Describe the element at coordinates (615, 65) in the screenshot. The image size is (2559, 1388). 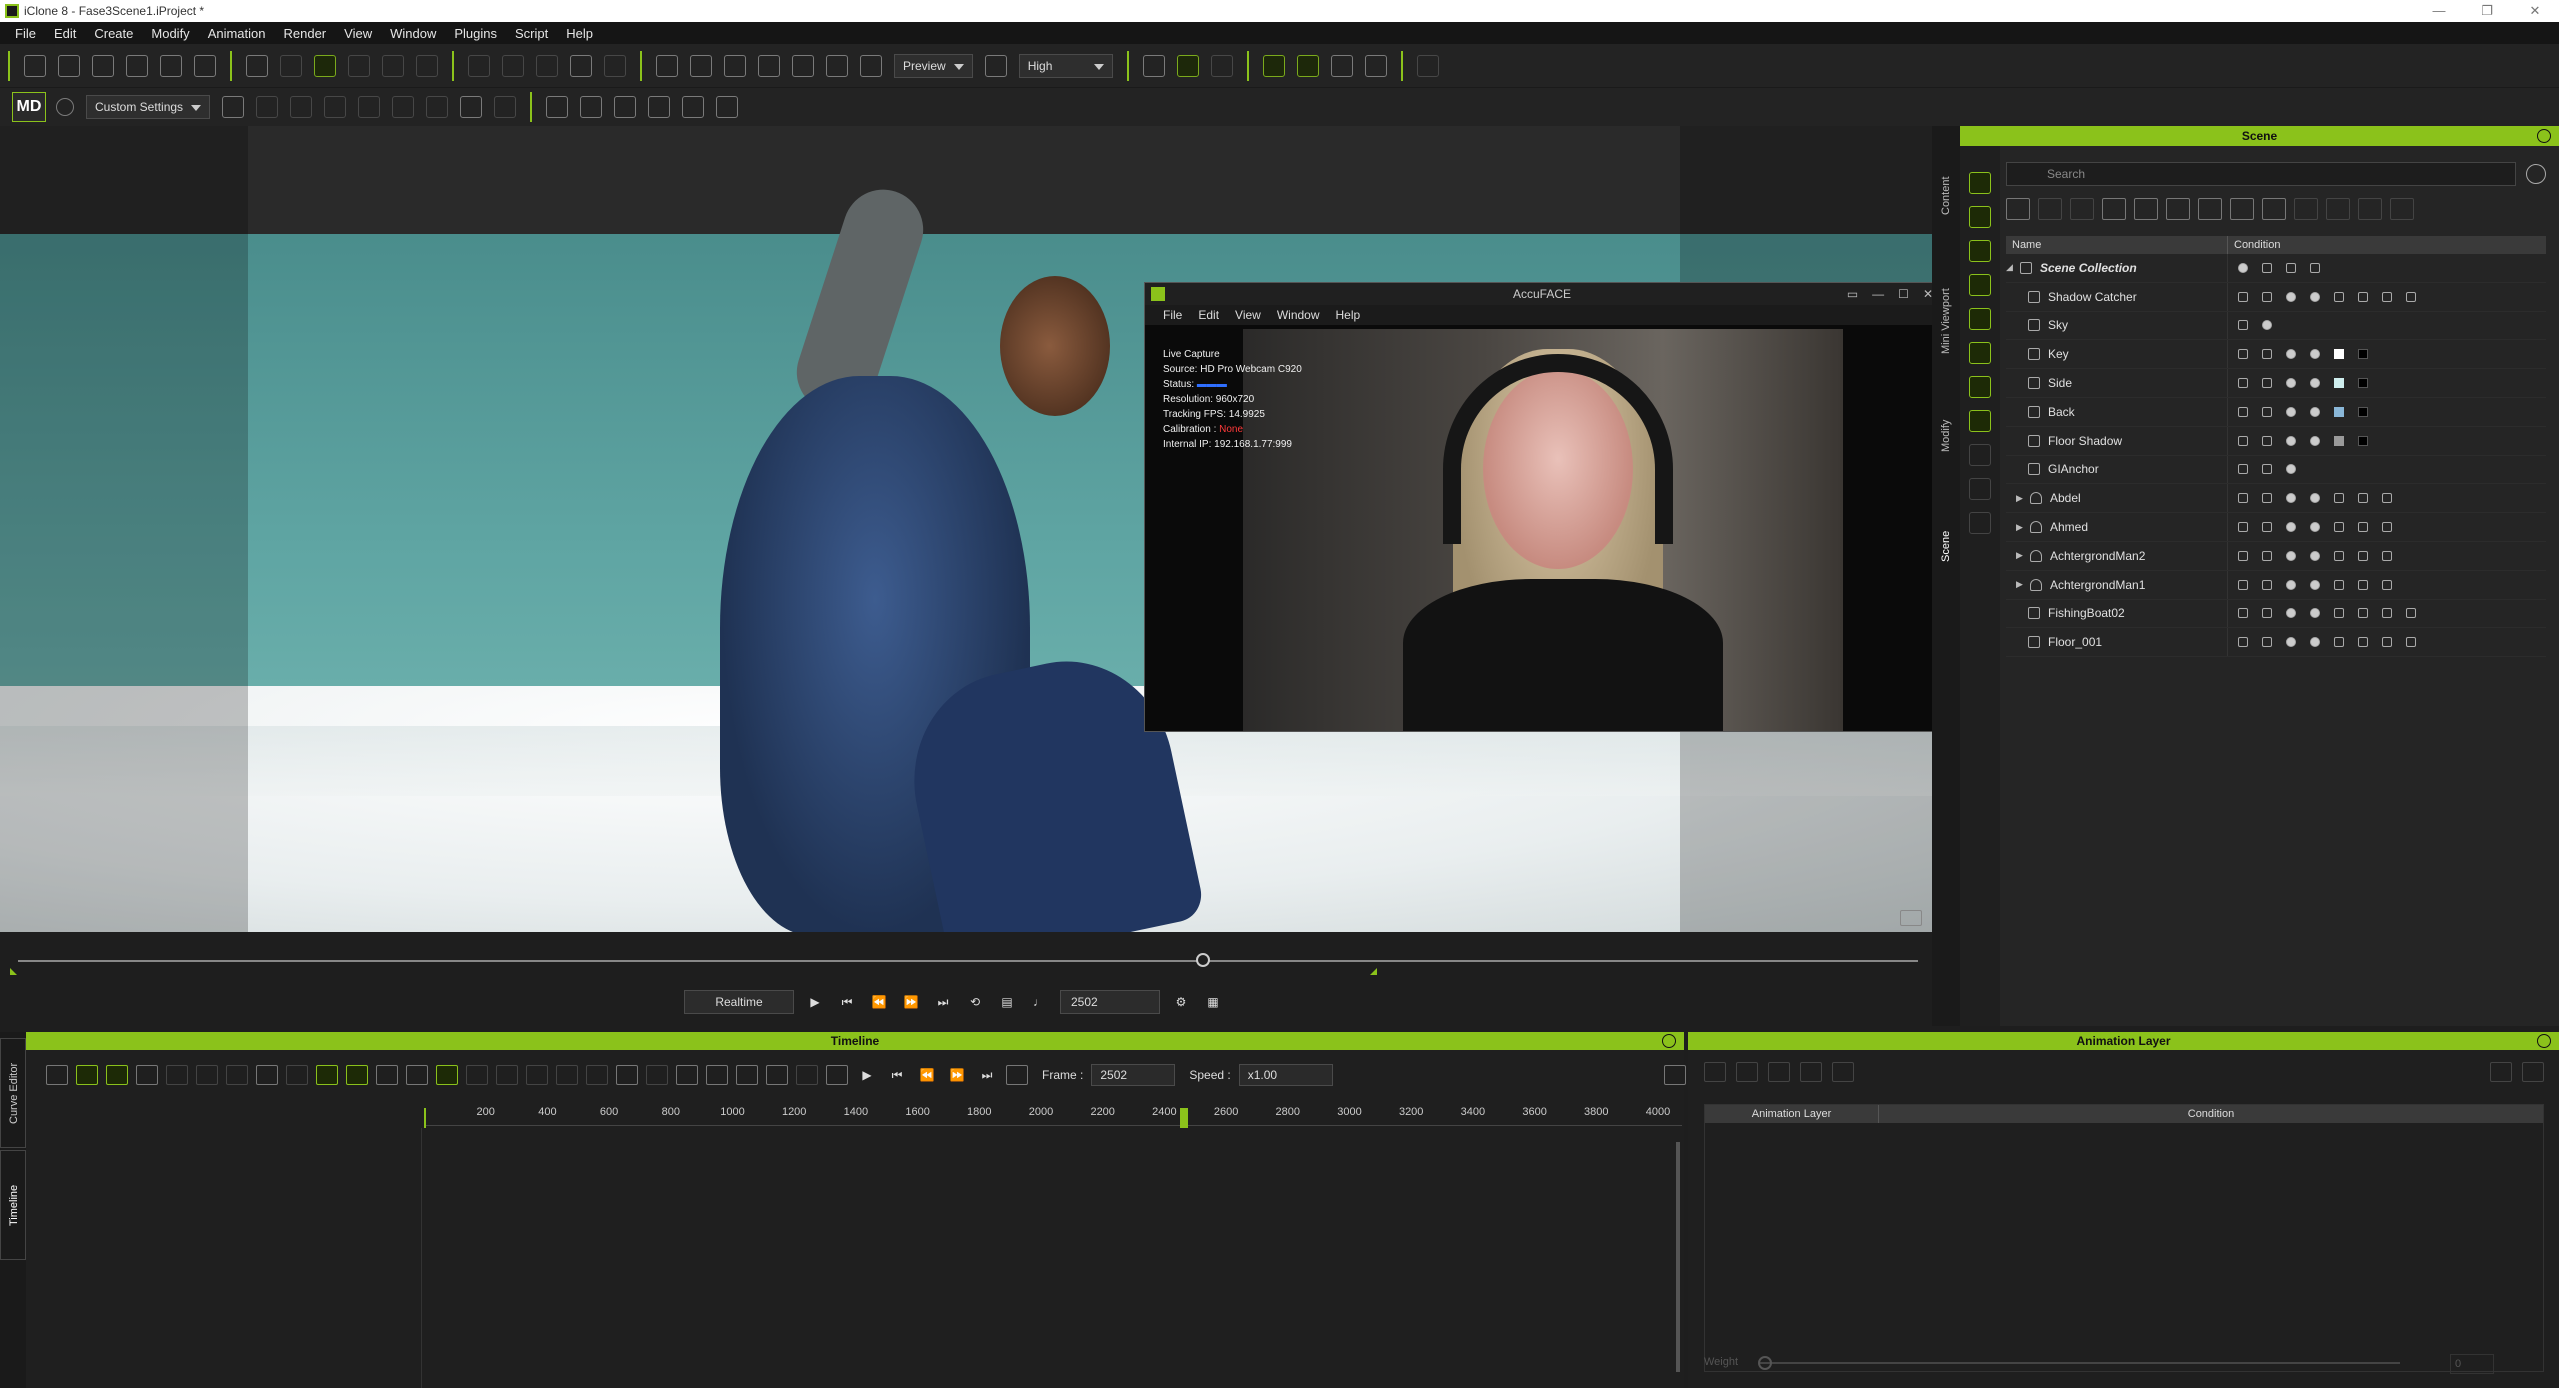
I see `group-icon` at that location.